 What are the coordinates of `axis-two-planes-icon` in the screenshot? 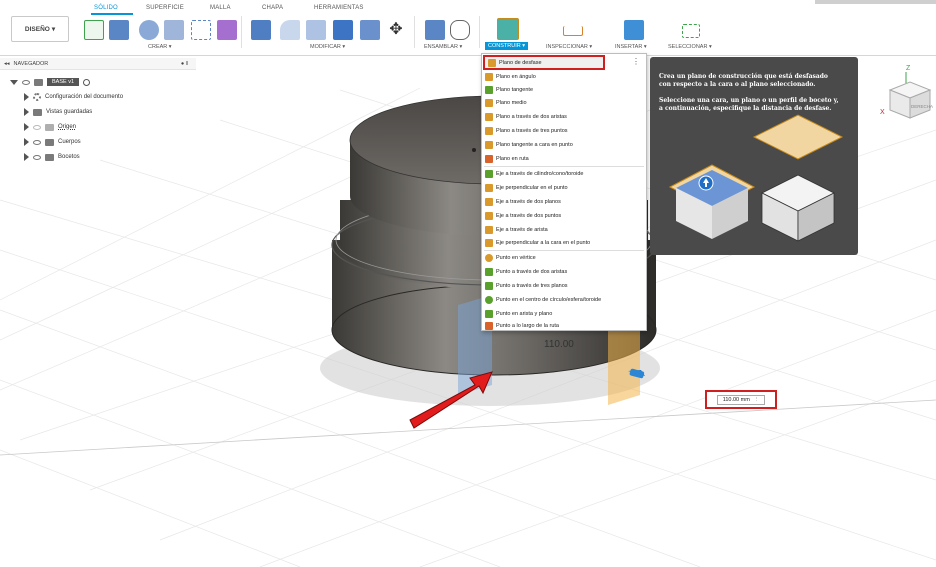 It's located at (489, 201).